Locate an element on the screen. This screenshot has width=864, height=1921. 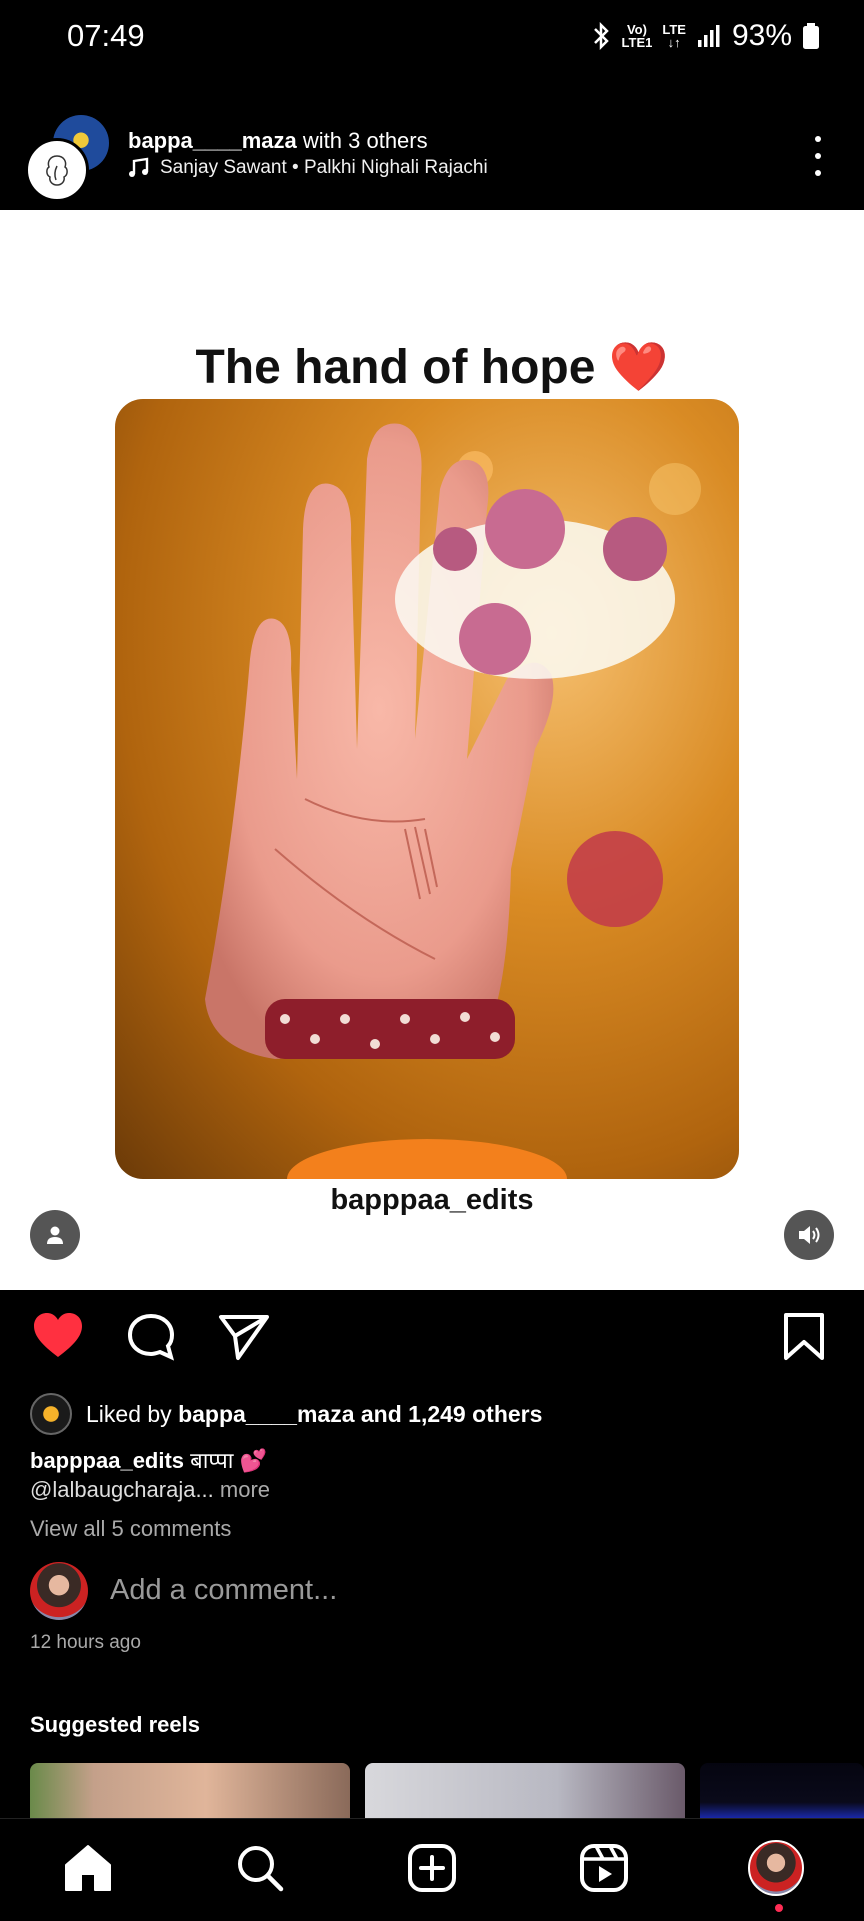
post-caption: bapppaa_edits बाप्पा 💕 is located at coordinates (148, 1460).